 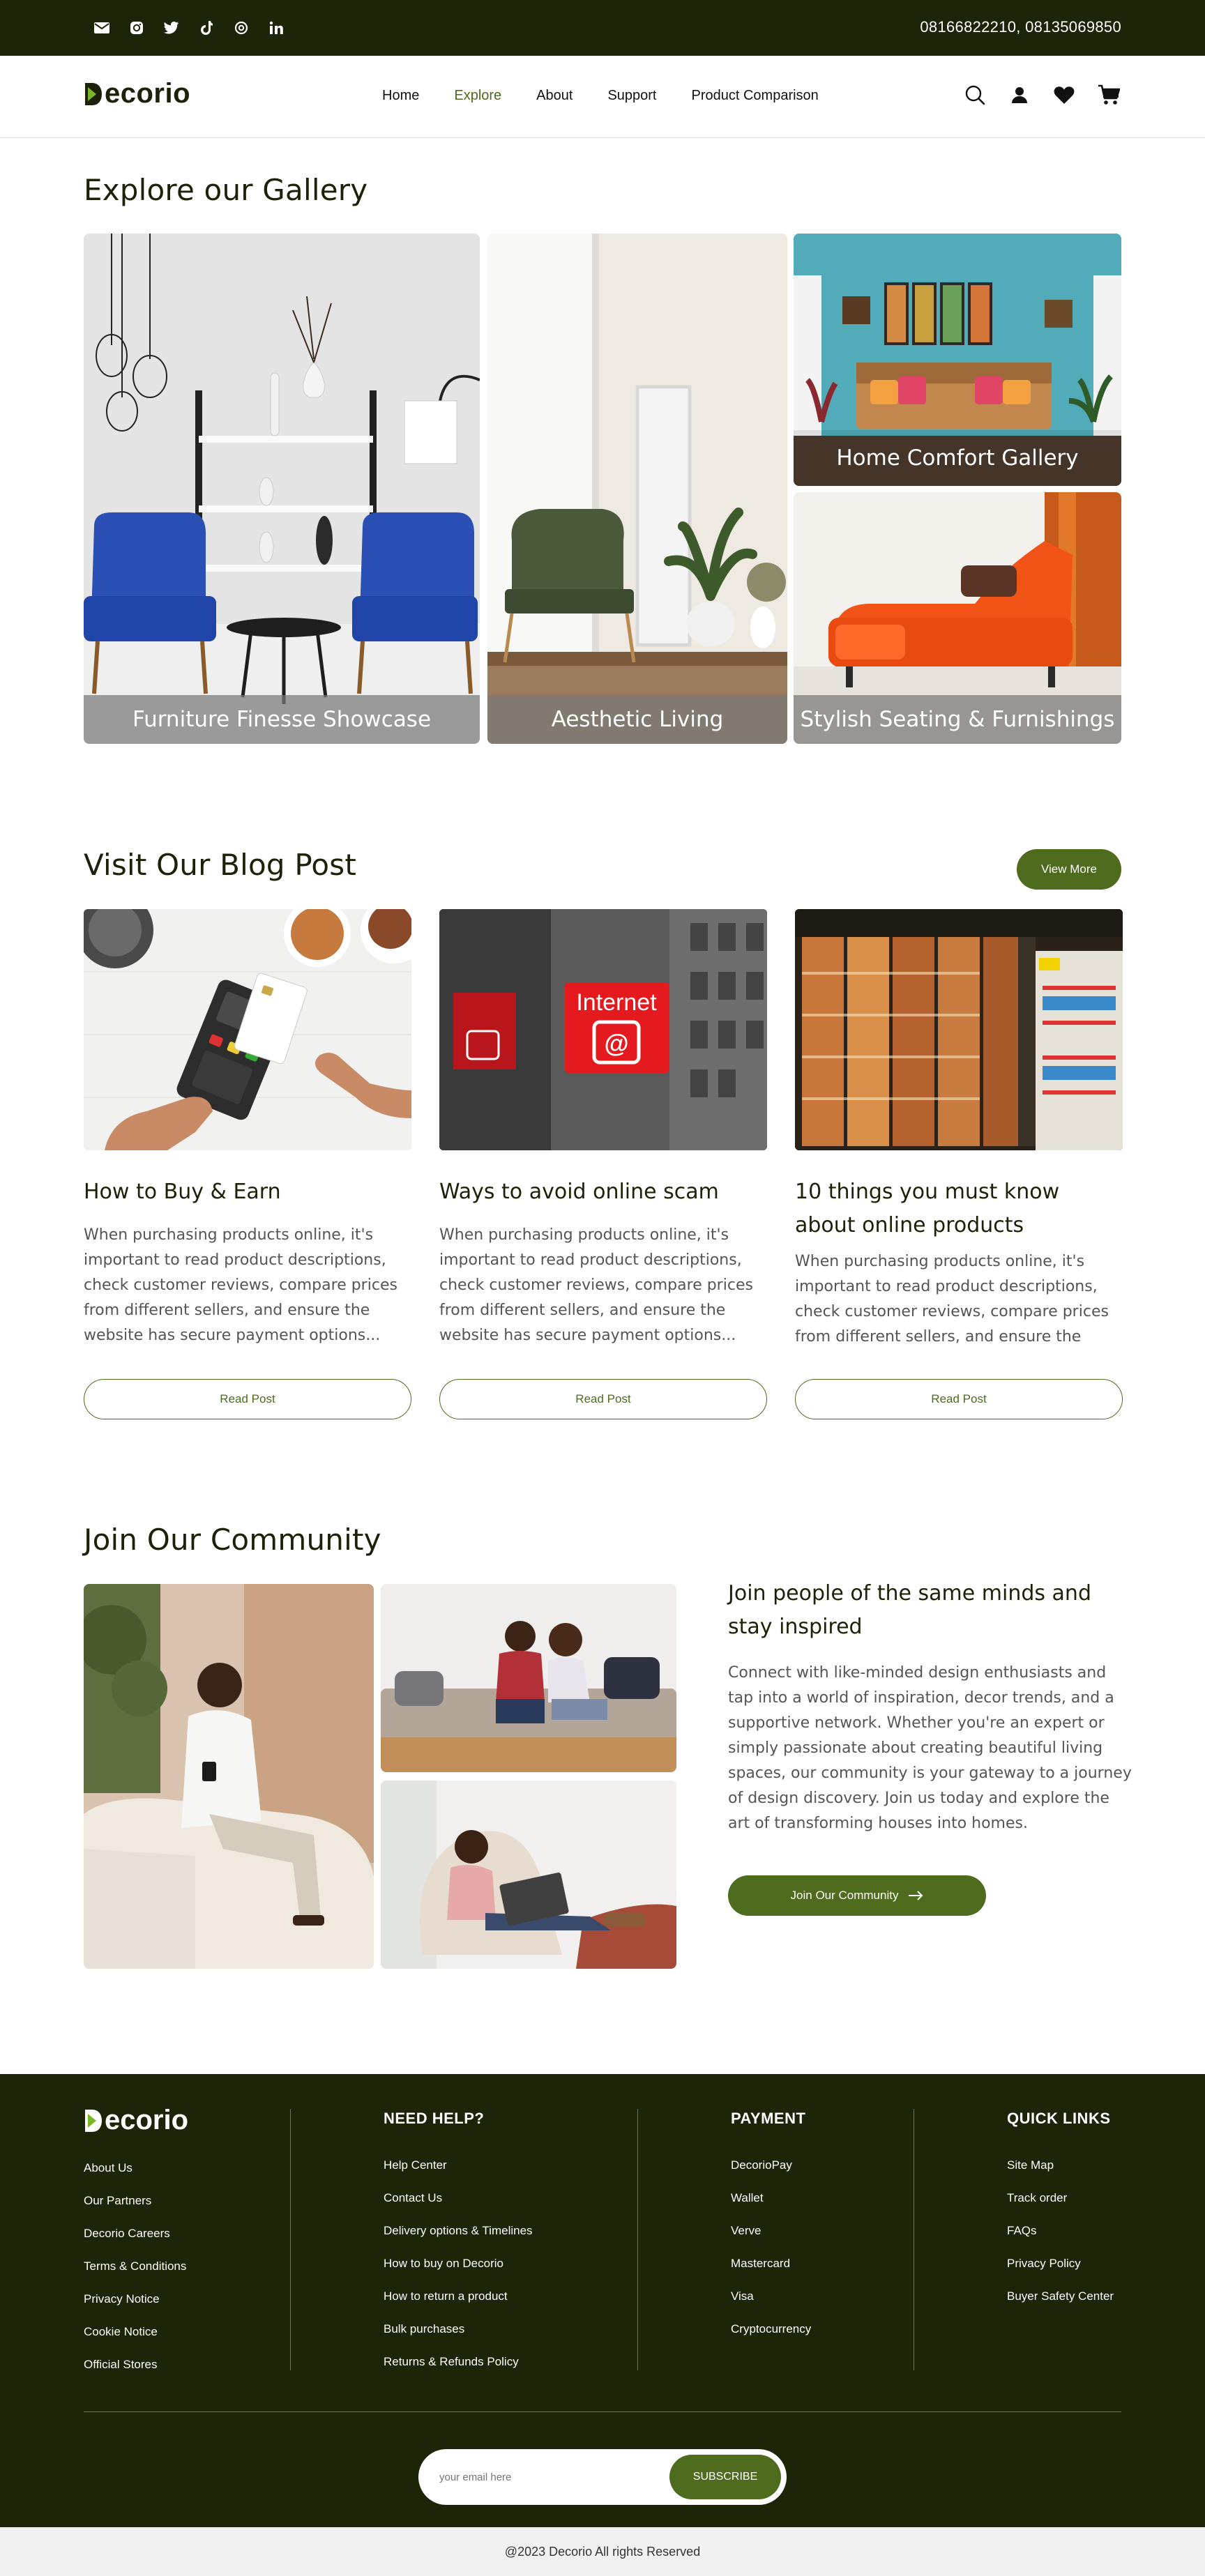 What do you see at coordinates (282, 719) in the screenshot?
I see `gallery-caption: Furniture Finesse Showcase` at bounding box center [282, 719].